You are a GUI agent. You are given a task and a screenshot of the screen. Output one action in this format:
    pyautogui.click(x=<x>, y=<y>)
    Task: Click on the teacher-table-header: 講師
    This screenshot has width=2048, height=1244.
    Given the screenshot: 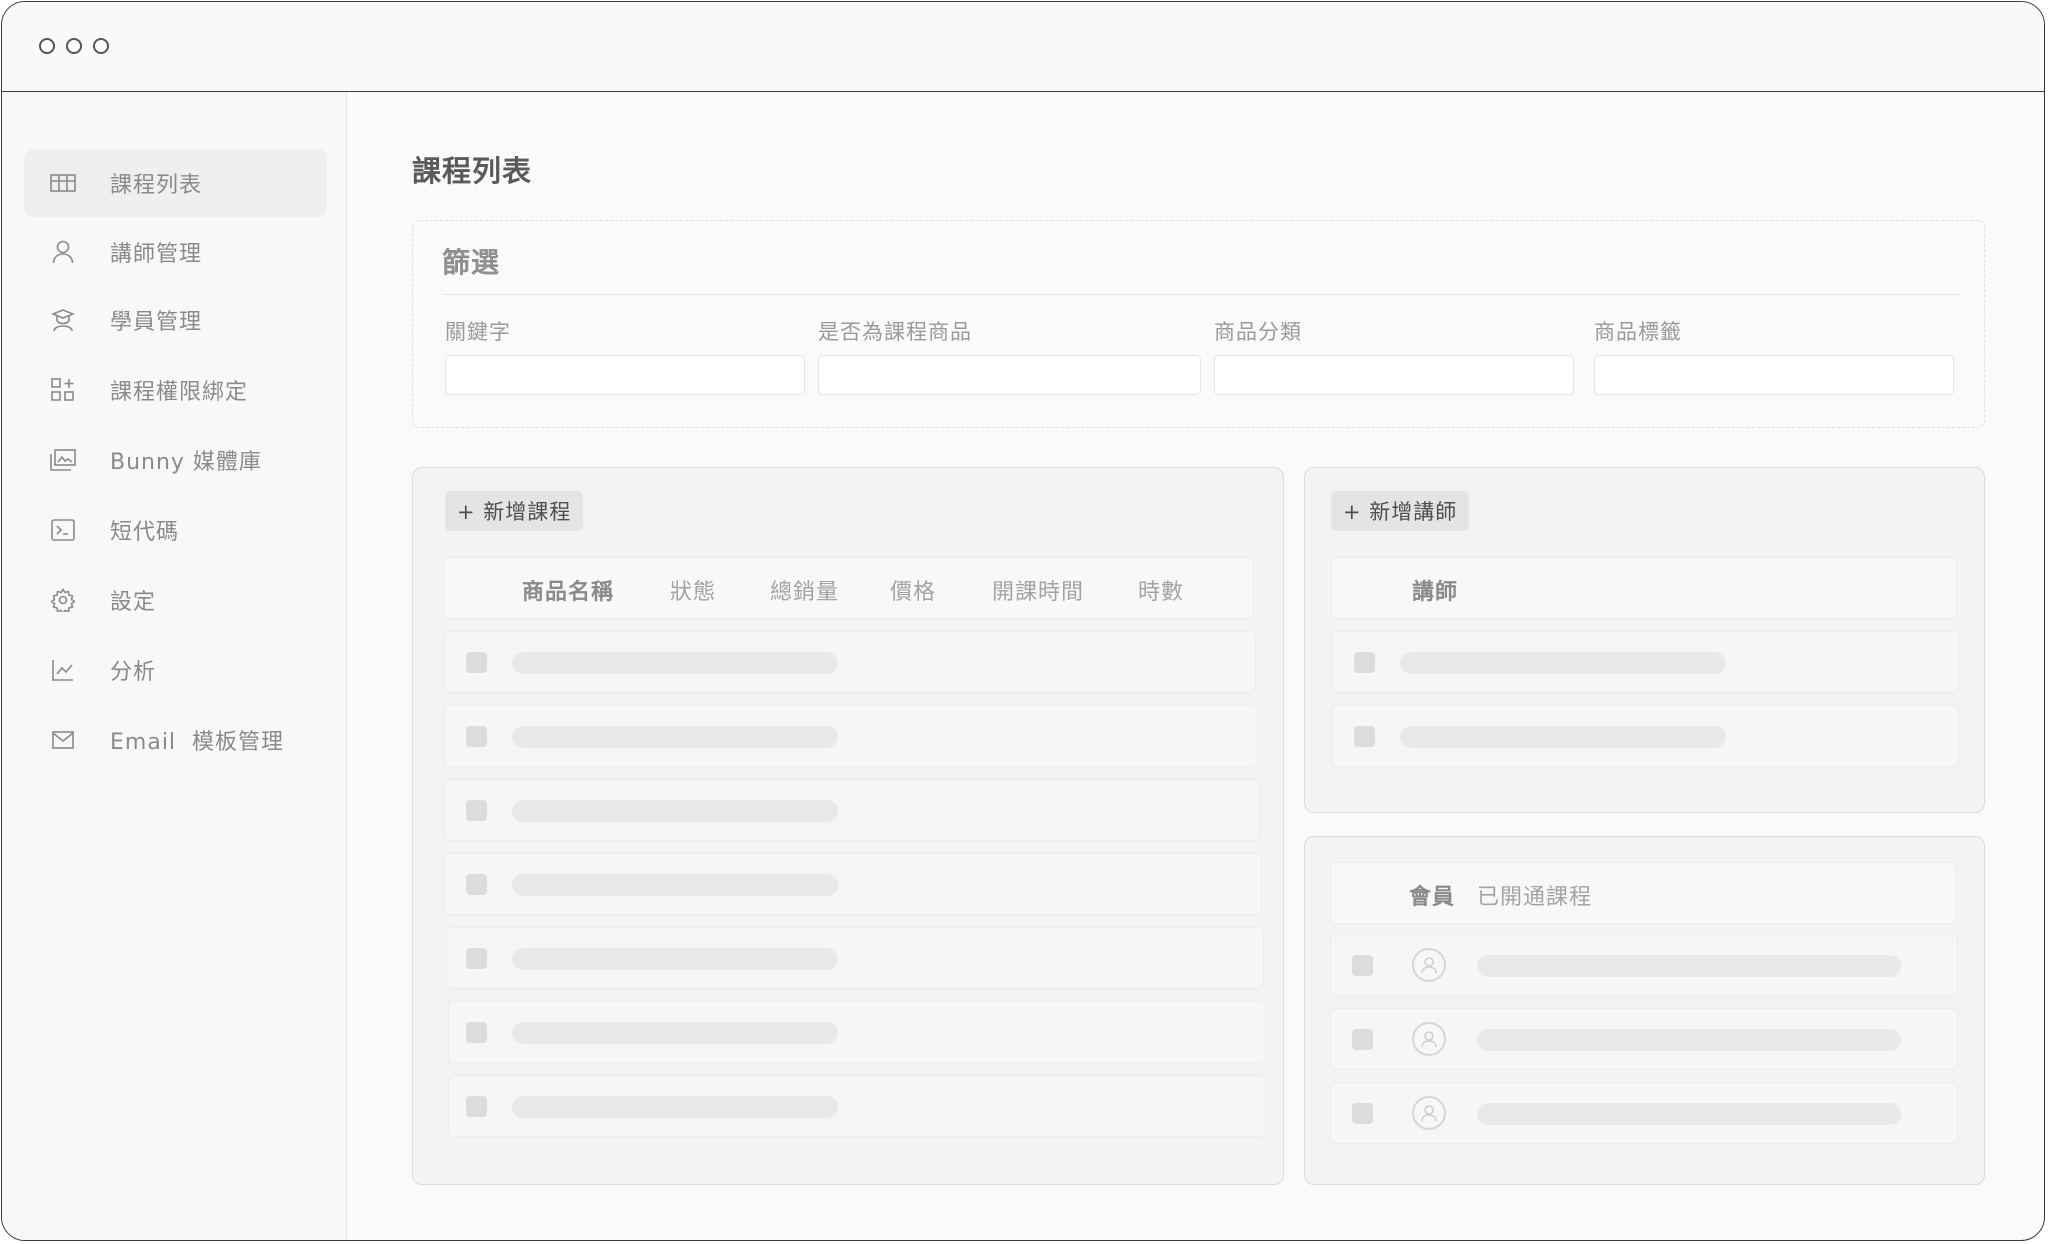 What is the action you would take?
    pyautogui.click(x=1644, y=588)
    